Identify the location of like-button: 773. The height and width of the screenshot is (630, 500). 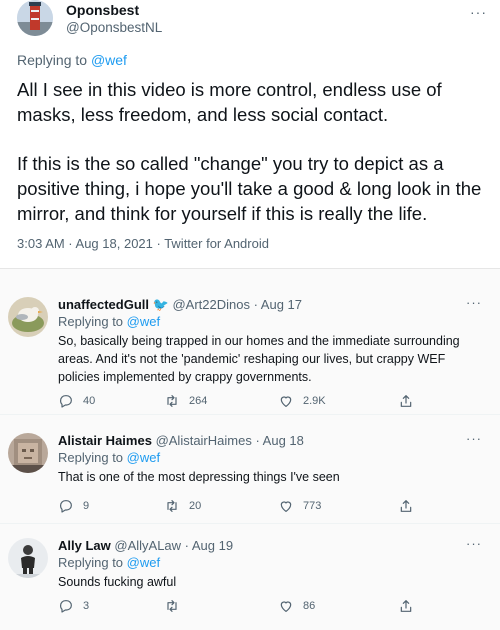
(299, 506).